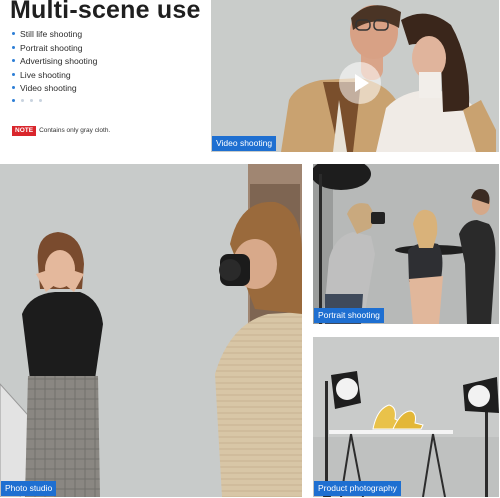 The width and height of the screenshot is (500, 498). What do you see at coordinates (54, 49) in the screenshot?
I see `feature-item: Portrait shooting` at bounding box center [54, 49].